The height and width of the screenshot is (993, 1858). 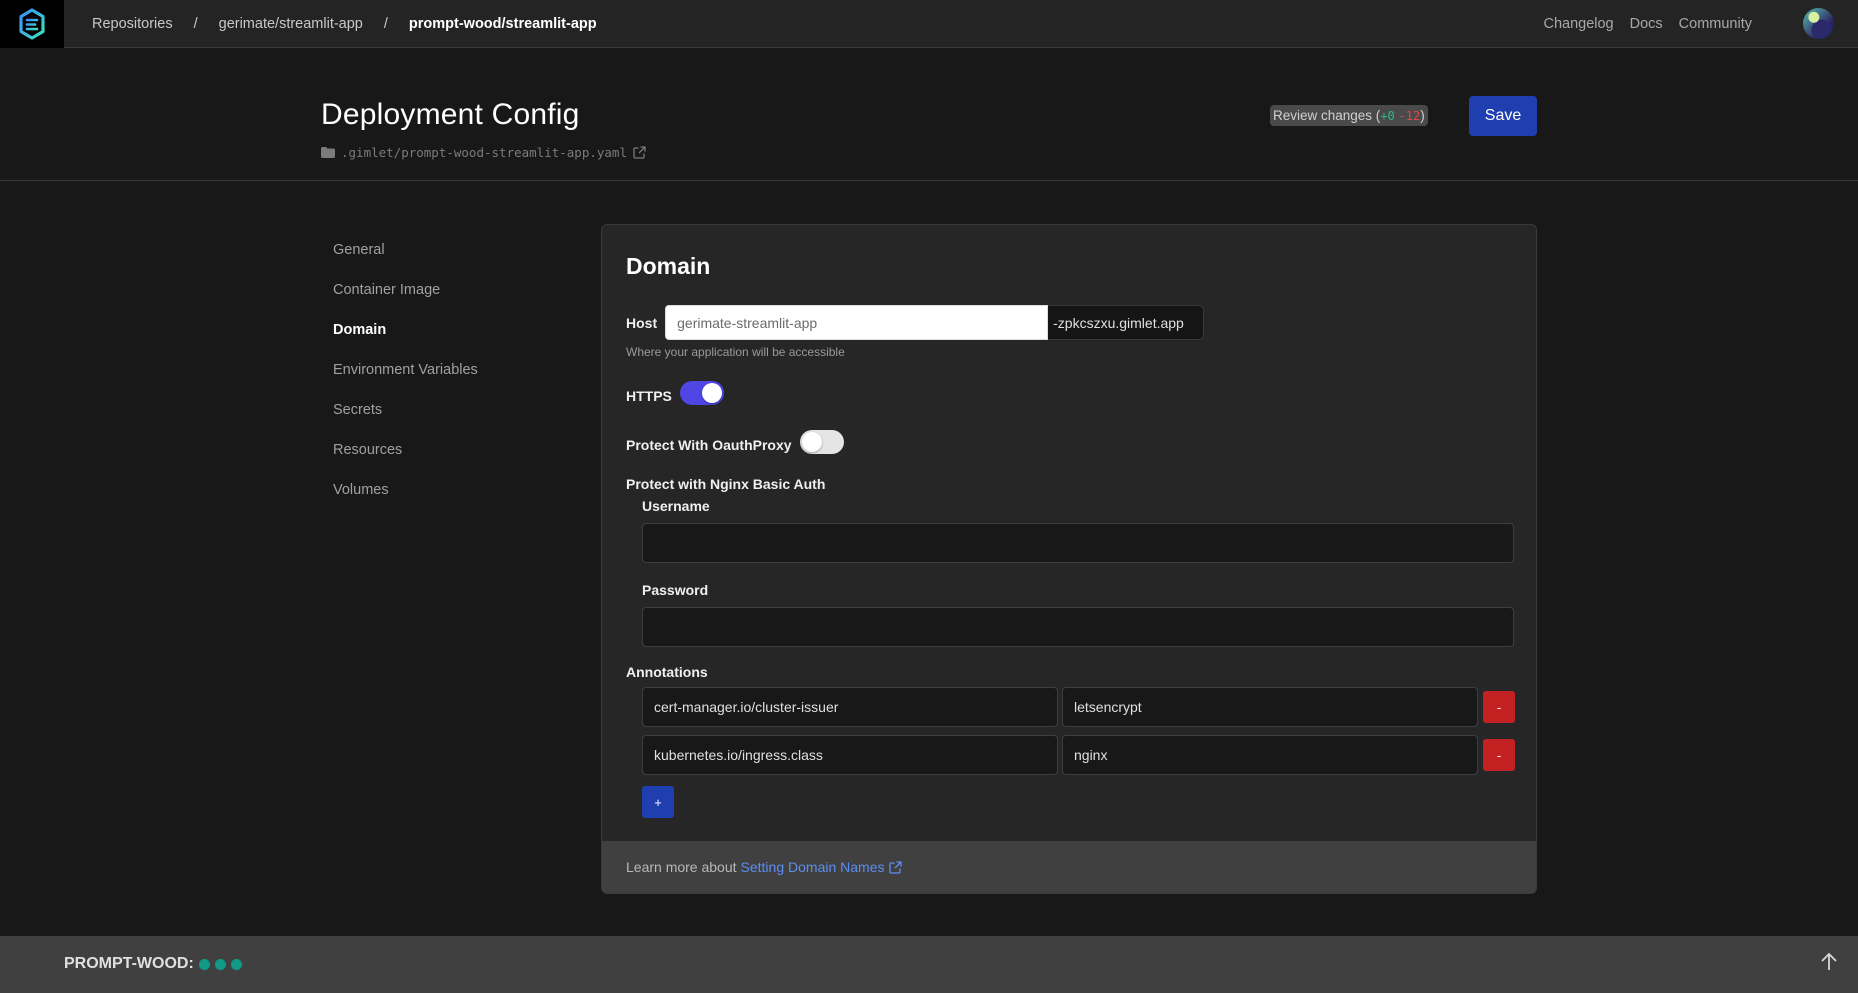 I want to click on breadcrumb-repositories: Repositories, so click(x=132, y=24).